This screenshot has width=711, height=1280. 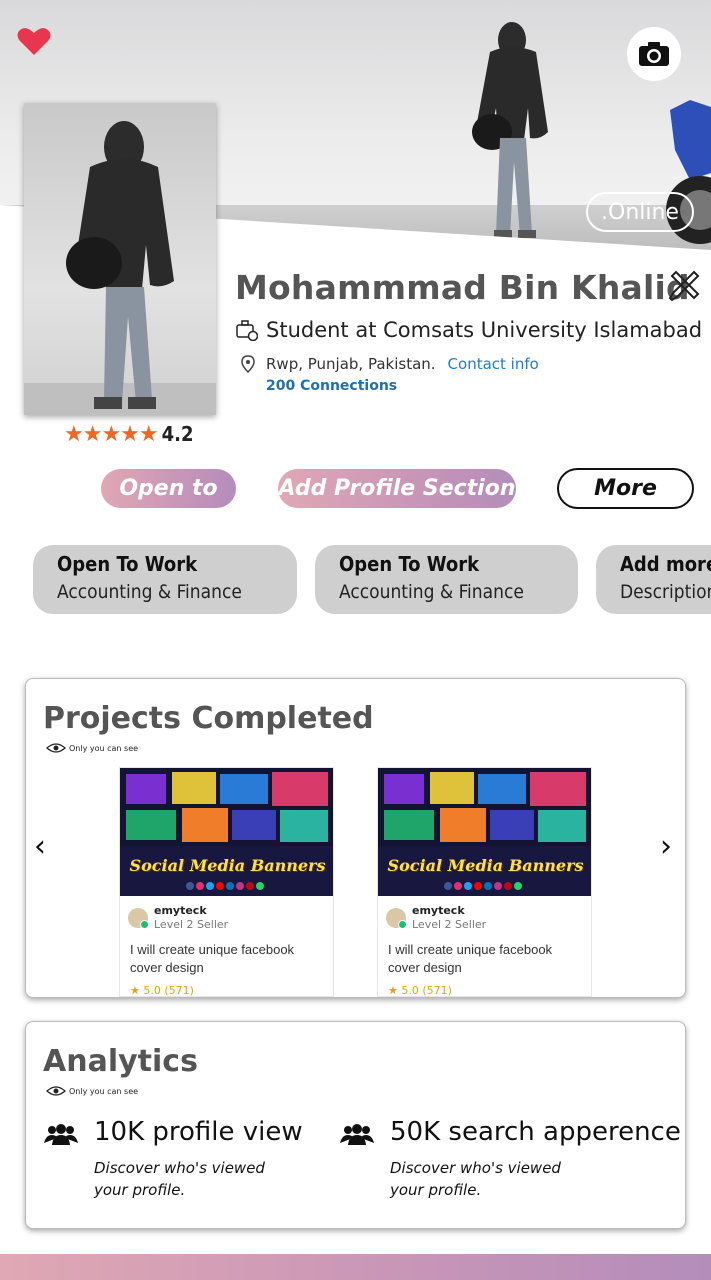 I want to click on stat-value: 10K profile view, so click(x=198, y=1132).